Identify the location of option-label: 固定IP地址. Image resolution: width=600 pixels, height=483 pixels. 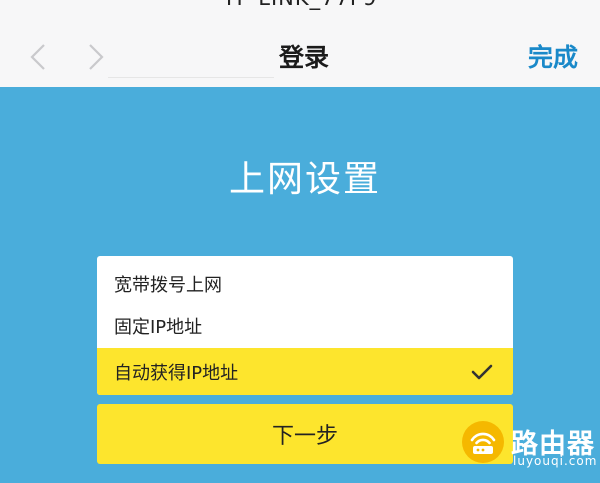
(158, 327).